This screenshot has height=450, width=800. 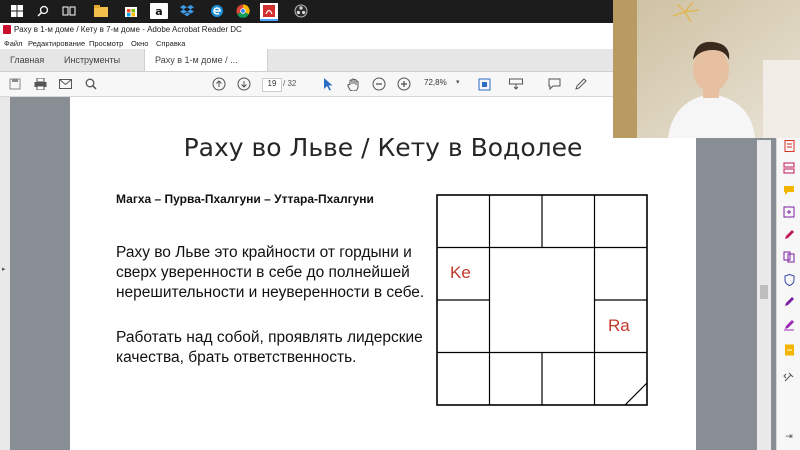 I want to click on amazon-icon: a, so click(x=159, y=11).